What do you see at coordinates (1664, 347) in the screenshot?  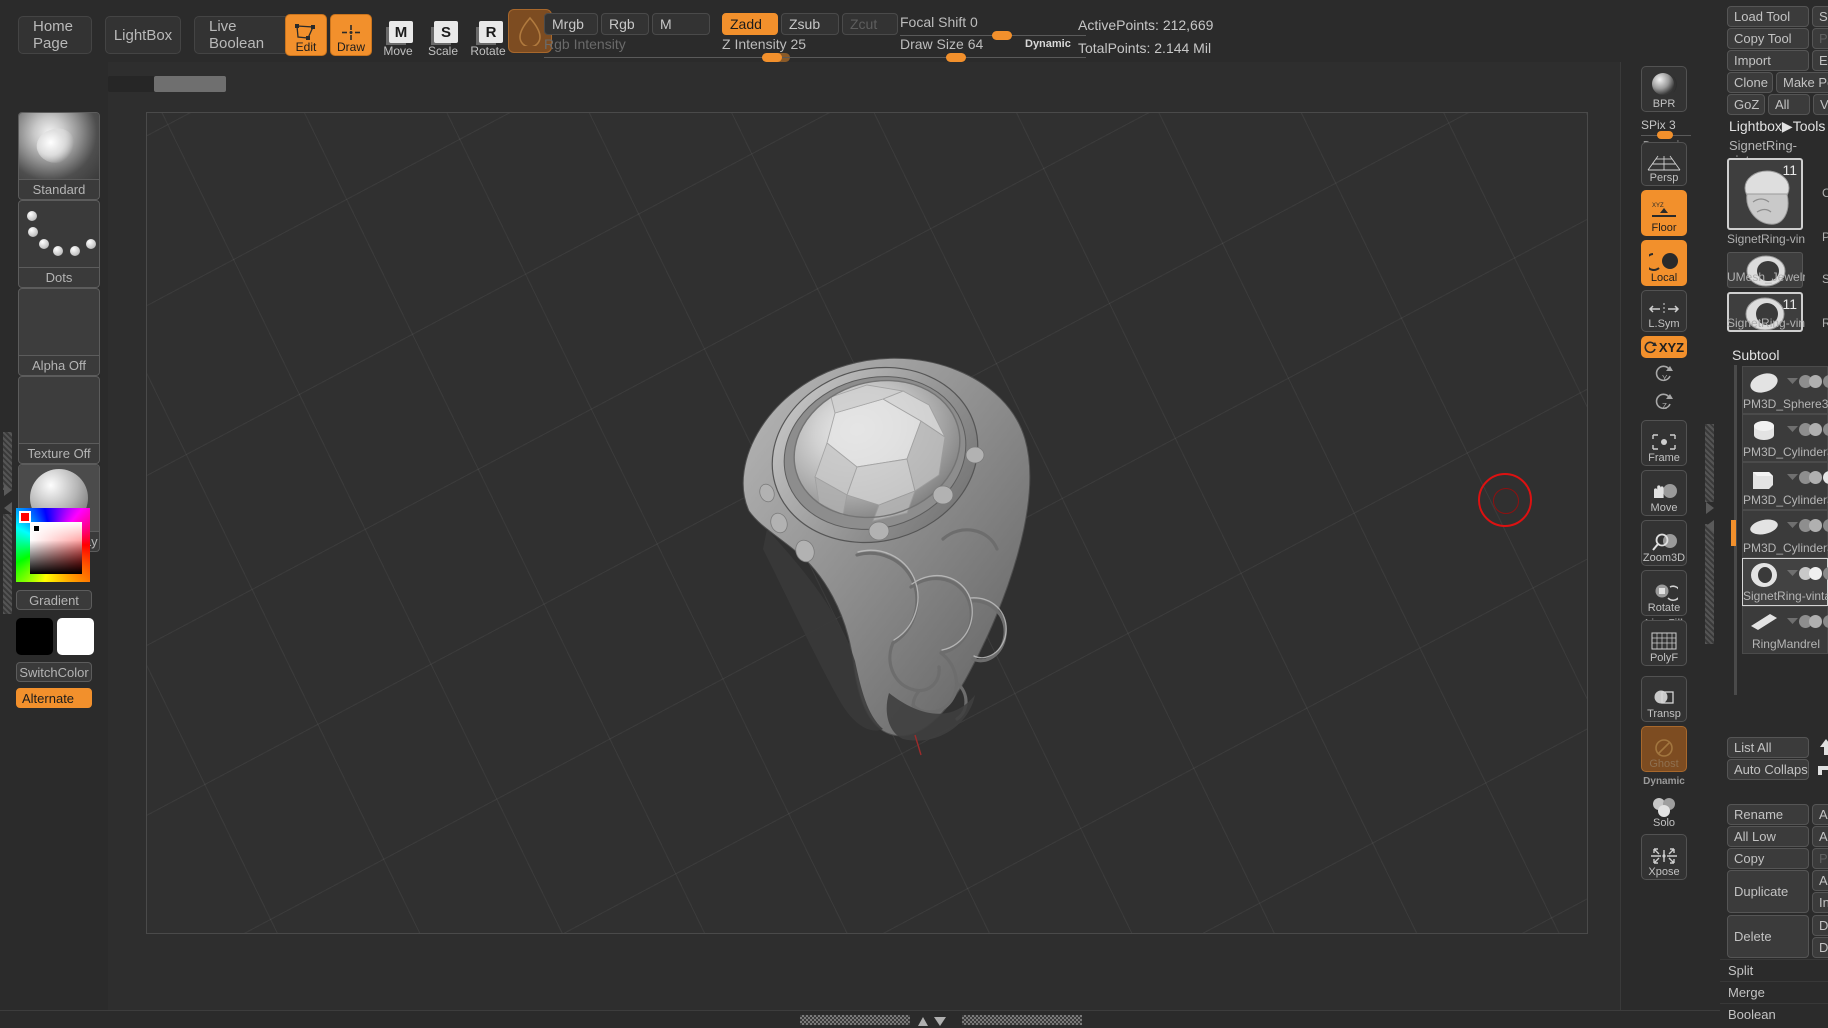 I see `xyz-button: XYZ` at bounding box center [1664, 347].